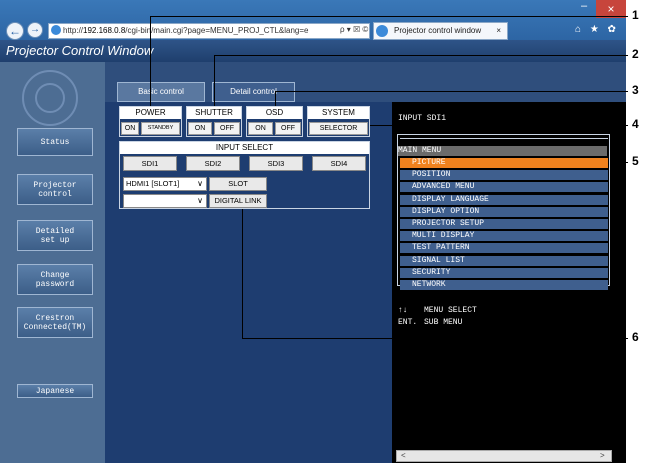 This screenshot has width=651, height=467. Describe the element at coordinates (244, 148) in the screenshot. I see `input-select-title: INPUT SELECT` at that location.